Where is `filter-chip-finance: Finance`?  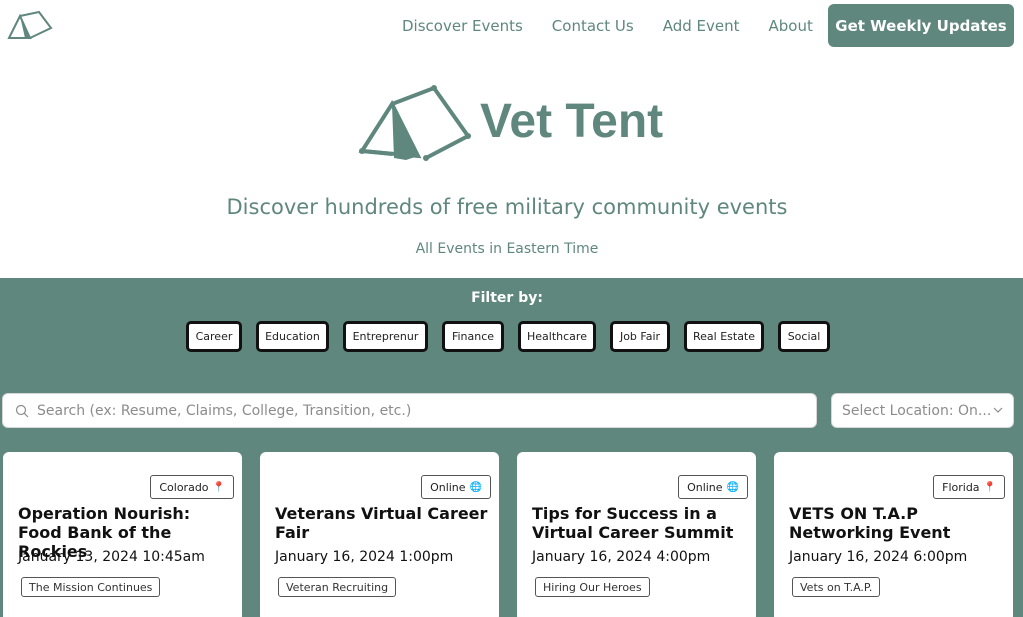
filter-chip-finance: Finance is located at coordinates (473, 336).